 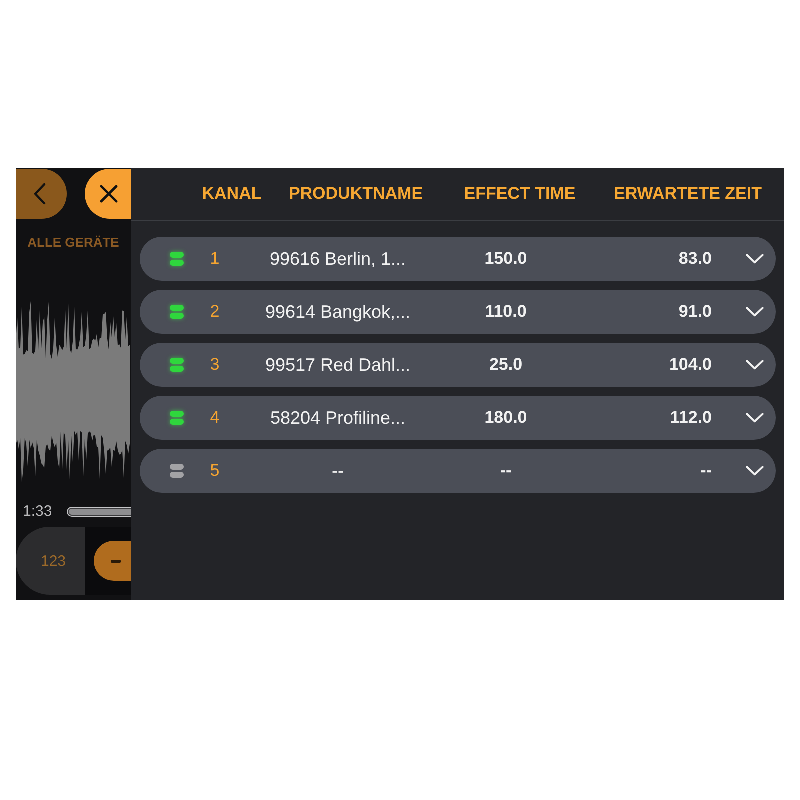 I want to click on back-button, so click(x=41, y=194).